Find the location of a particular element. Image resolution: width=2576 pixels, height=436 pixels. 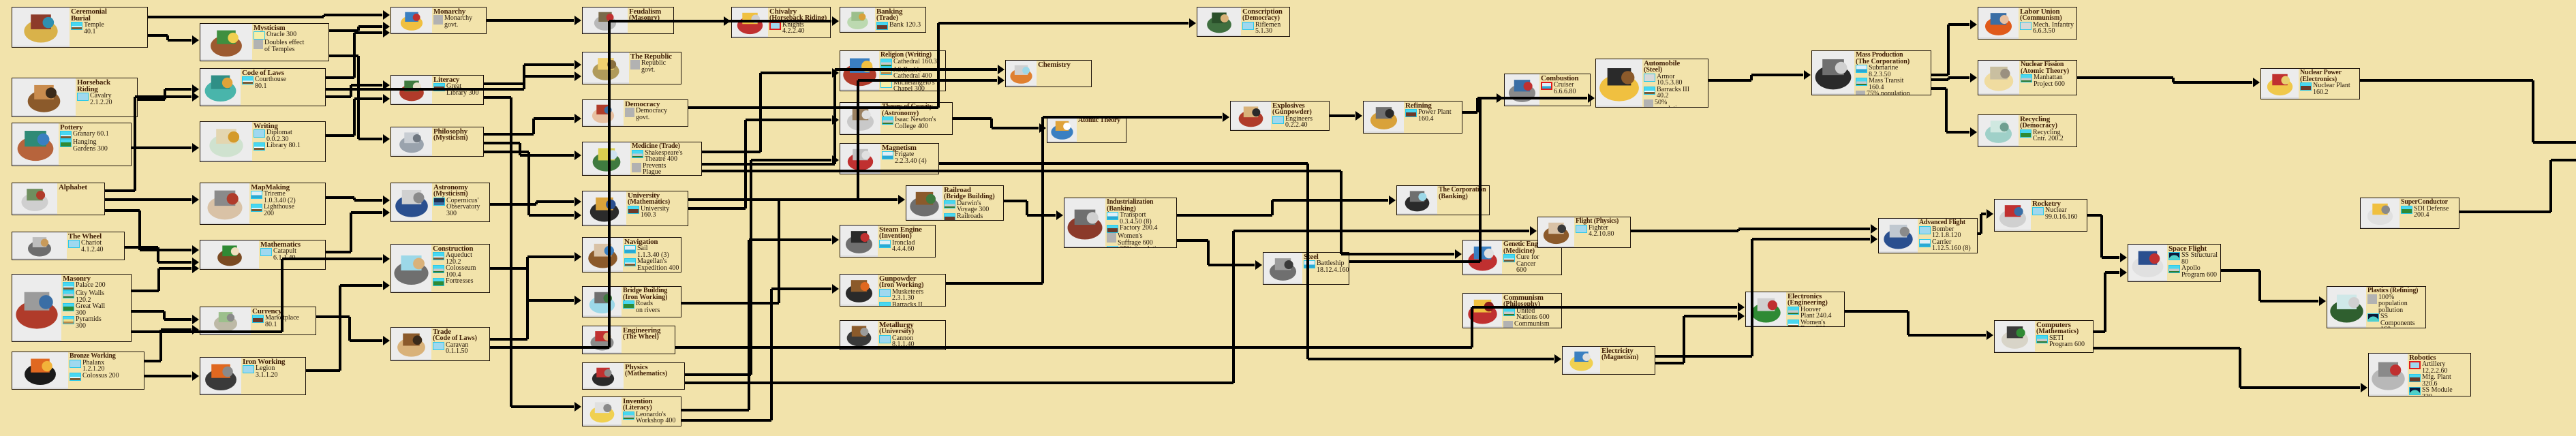

tech-node-physics: Physics (Mathematics) is located at coordinates (633, 376).